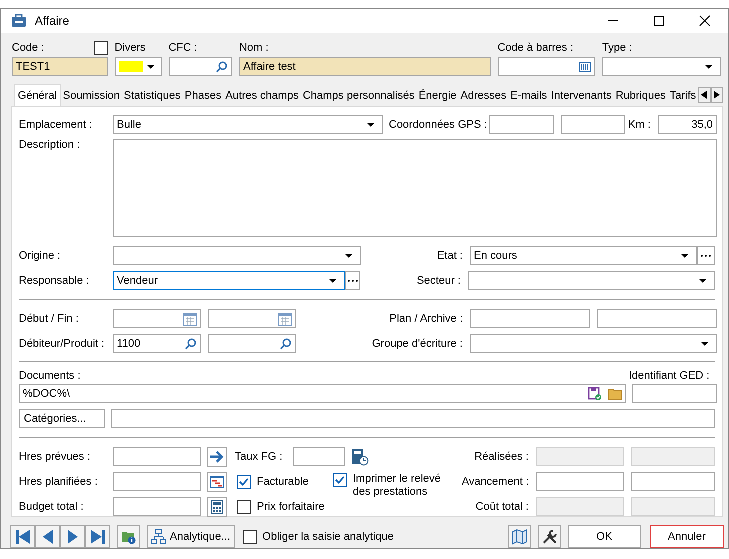 This screenshot has height=559, width=729. What do you see at coordinates (157, 506) in the screenshot?
I see `budget-field` at bounding box center [157, 506].